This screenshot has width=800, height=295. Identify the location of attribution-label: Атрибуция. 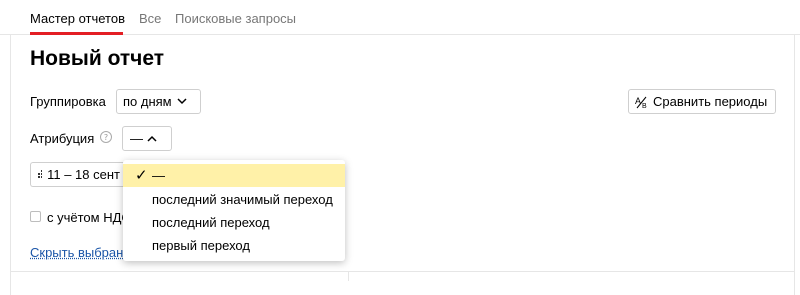
(62, 138).